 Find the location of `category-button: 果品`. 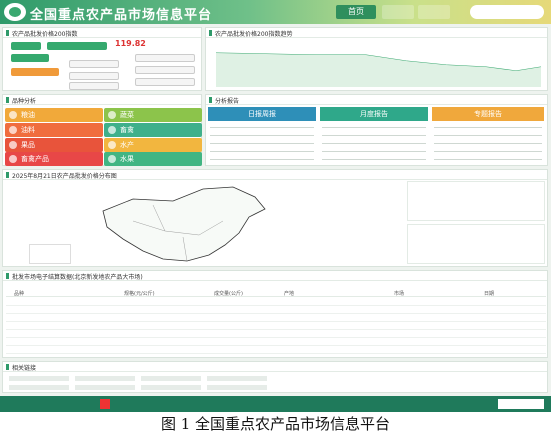

category-button: 果品 is located at coordinates (54, 145).